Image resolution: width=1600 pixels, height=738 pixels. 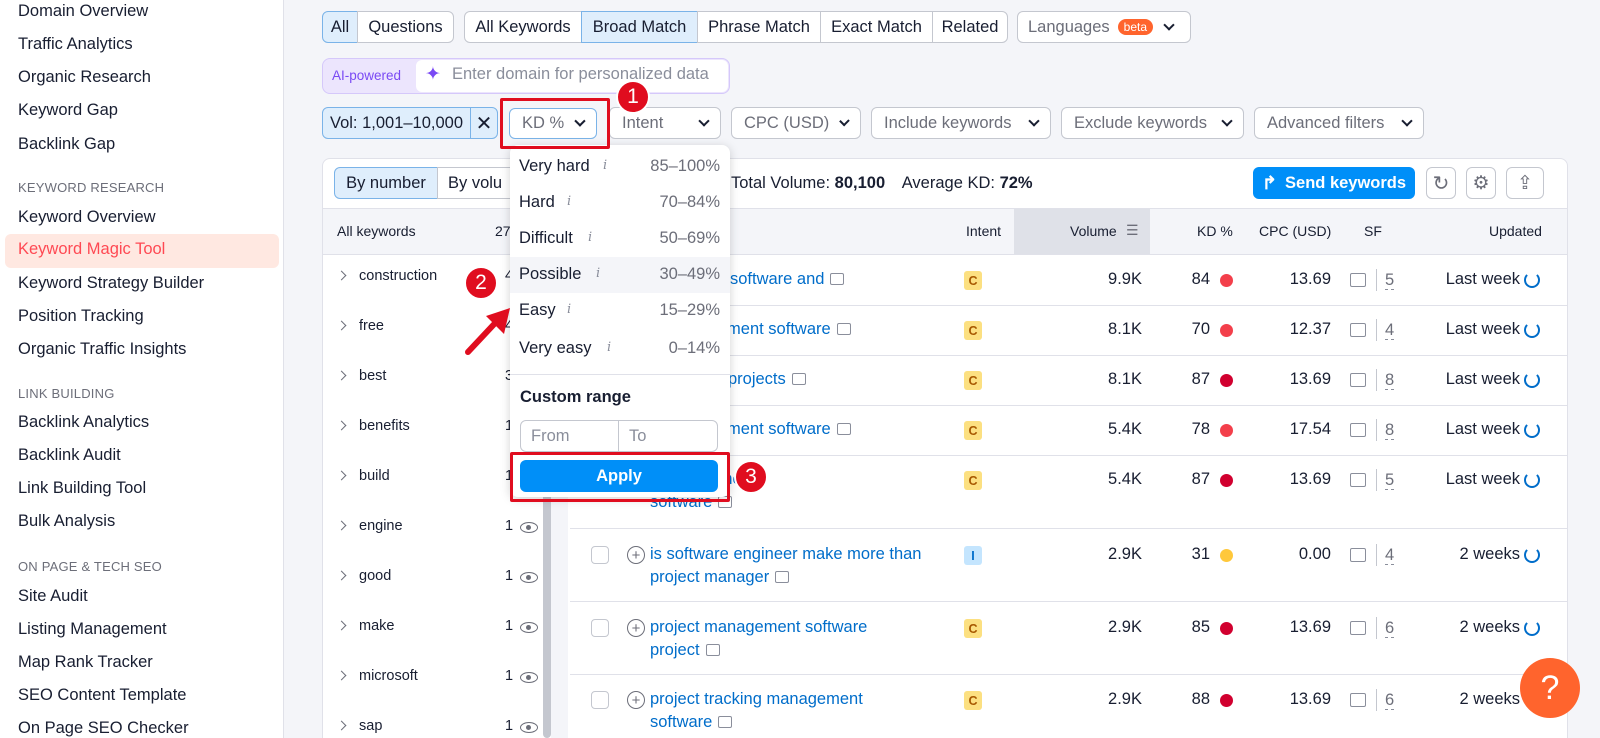 What do you see at coordinates (386, 276) in the screenshot?
I see `group-row: construction` at bounding box center [386, 276].